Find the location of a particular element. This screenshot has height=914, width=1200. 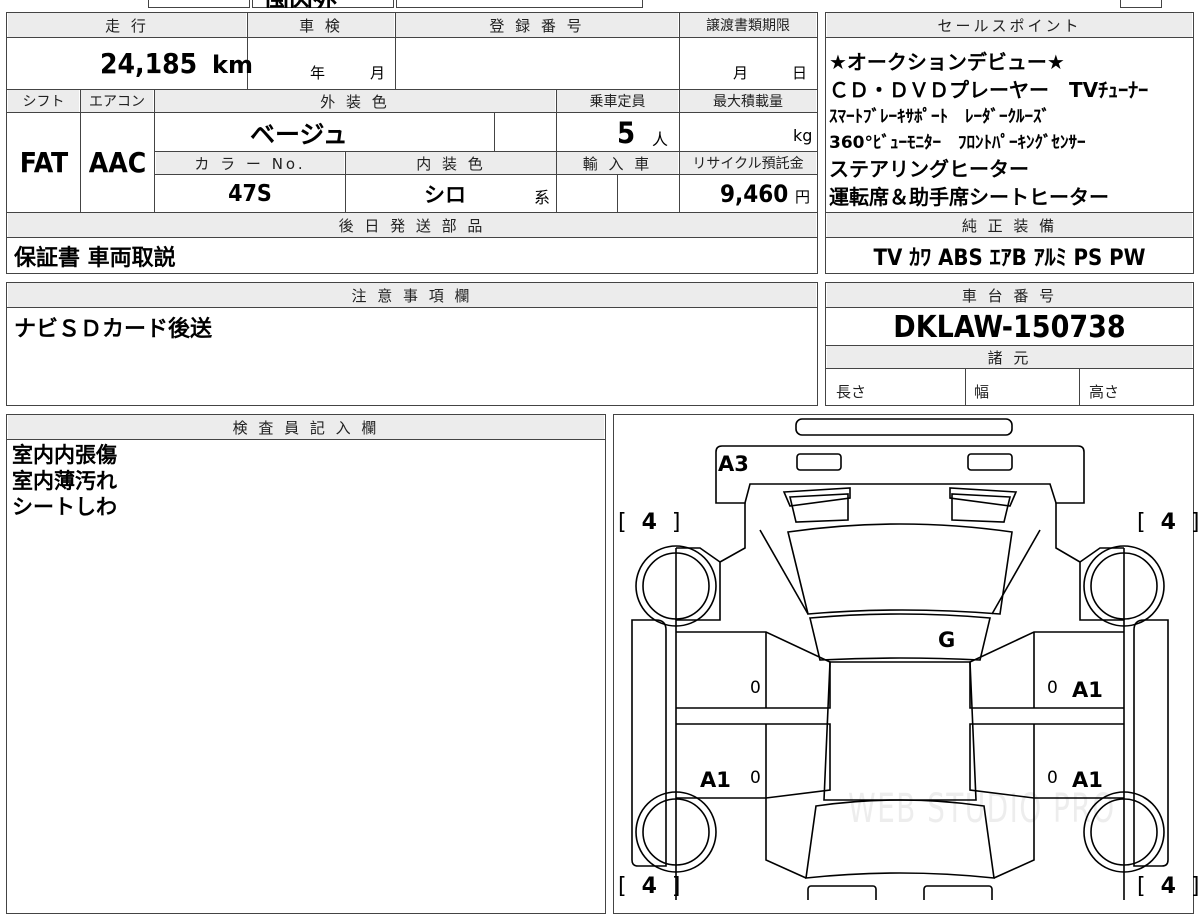

inspection-year-unit: 年 is located at coordinates (318, 73).